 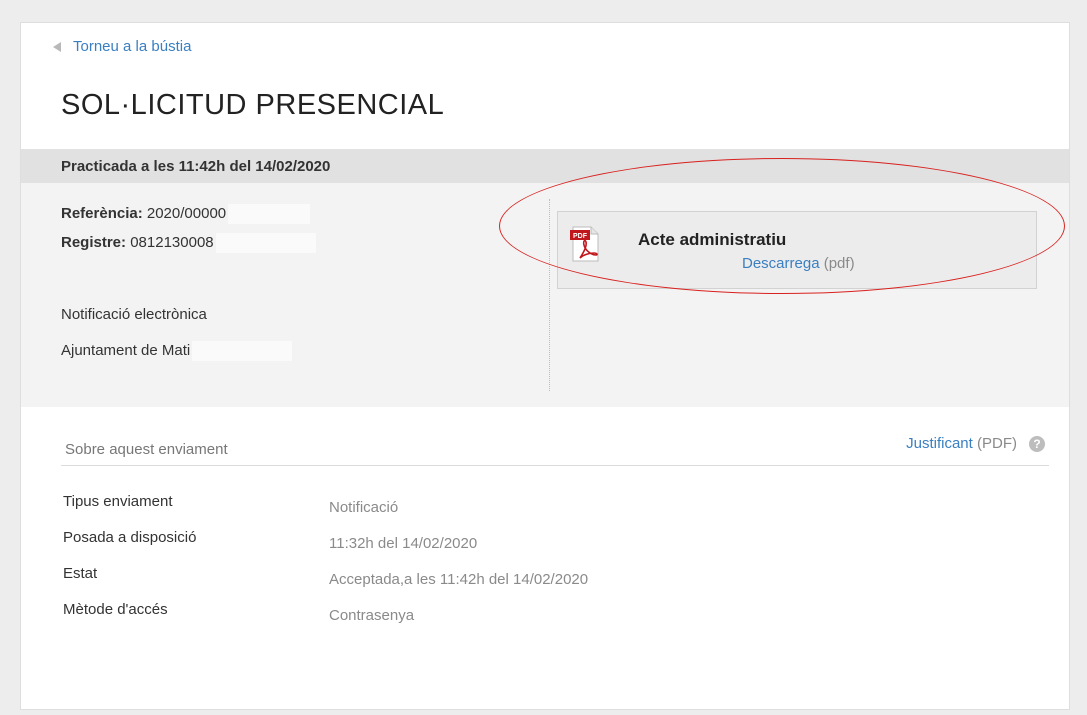 What do you see at coordinates (372, 615) in the screenshot?
I see `detail-value: Contrasenya` at bounding box center [372, 615].